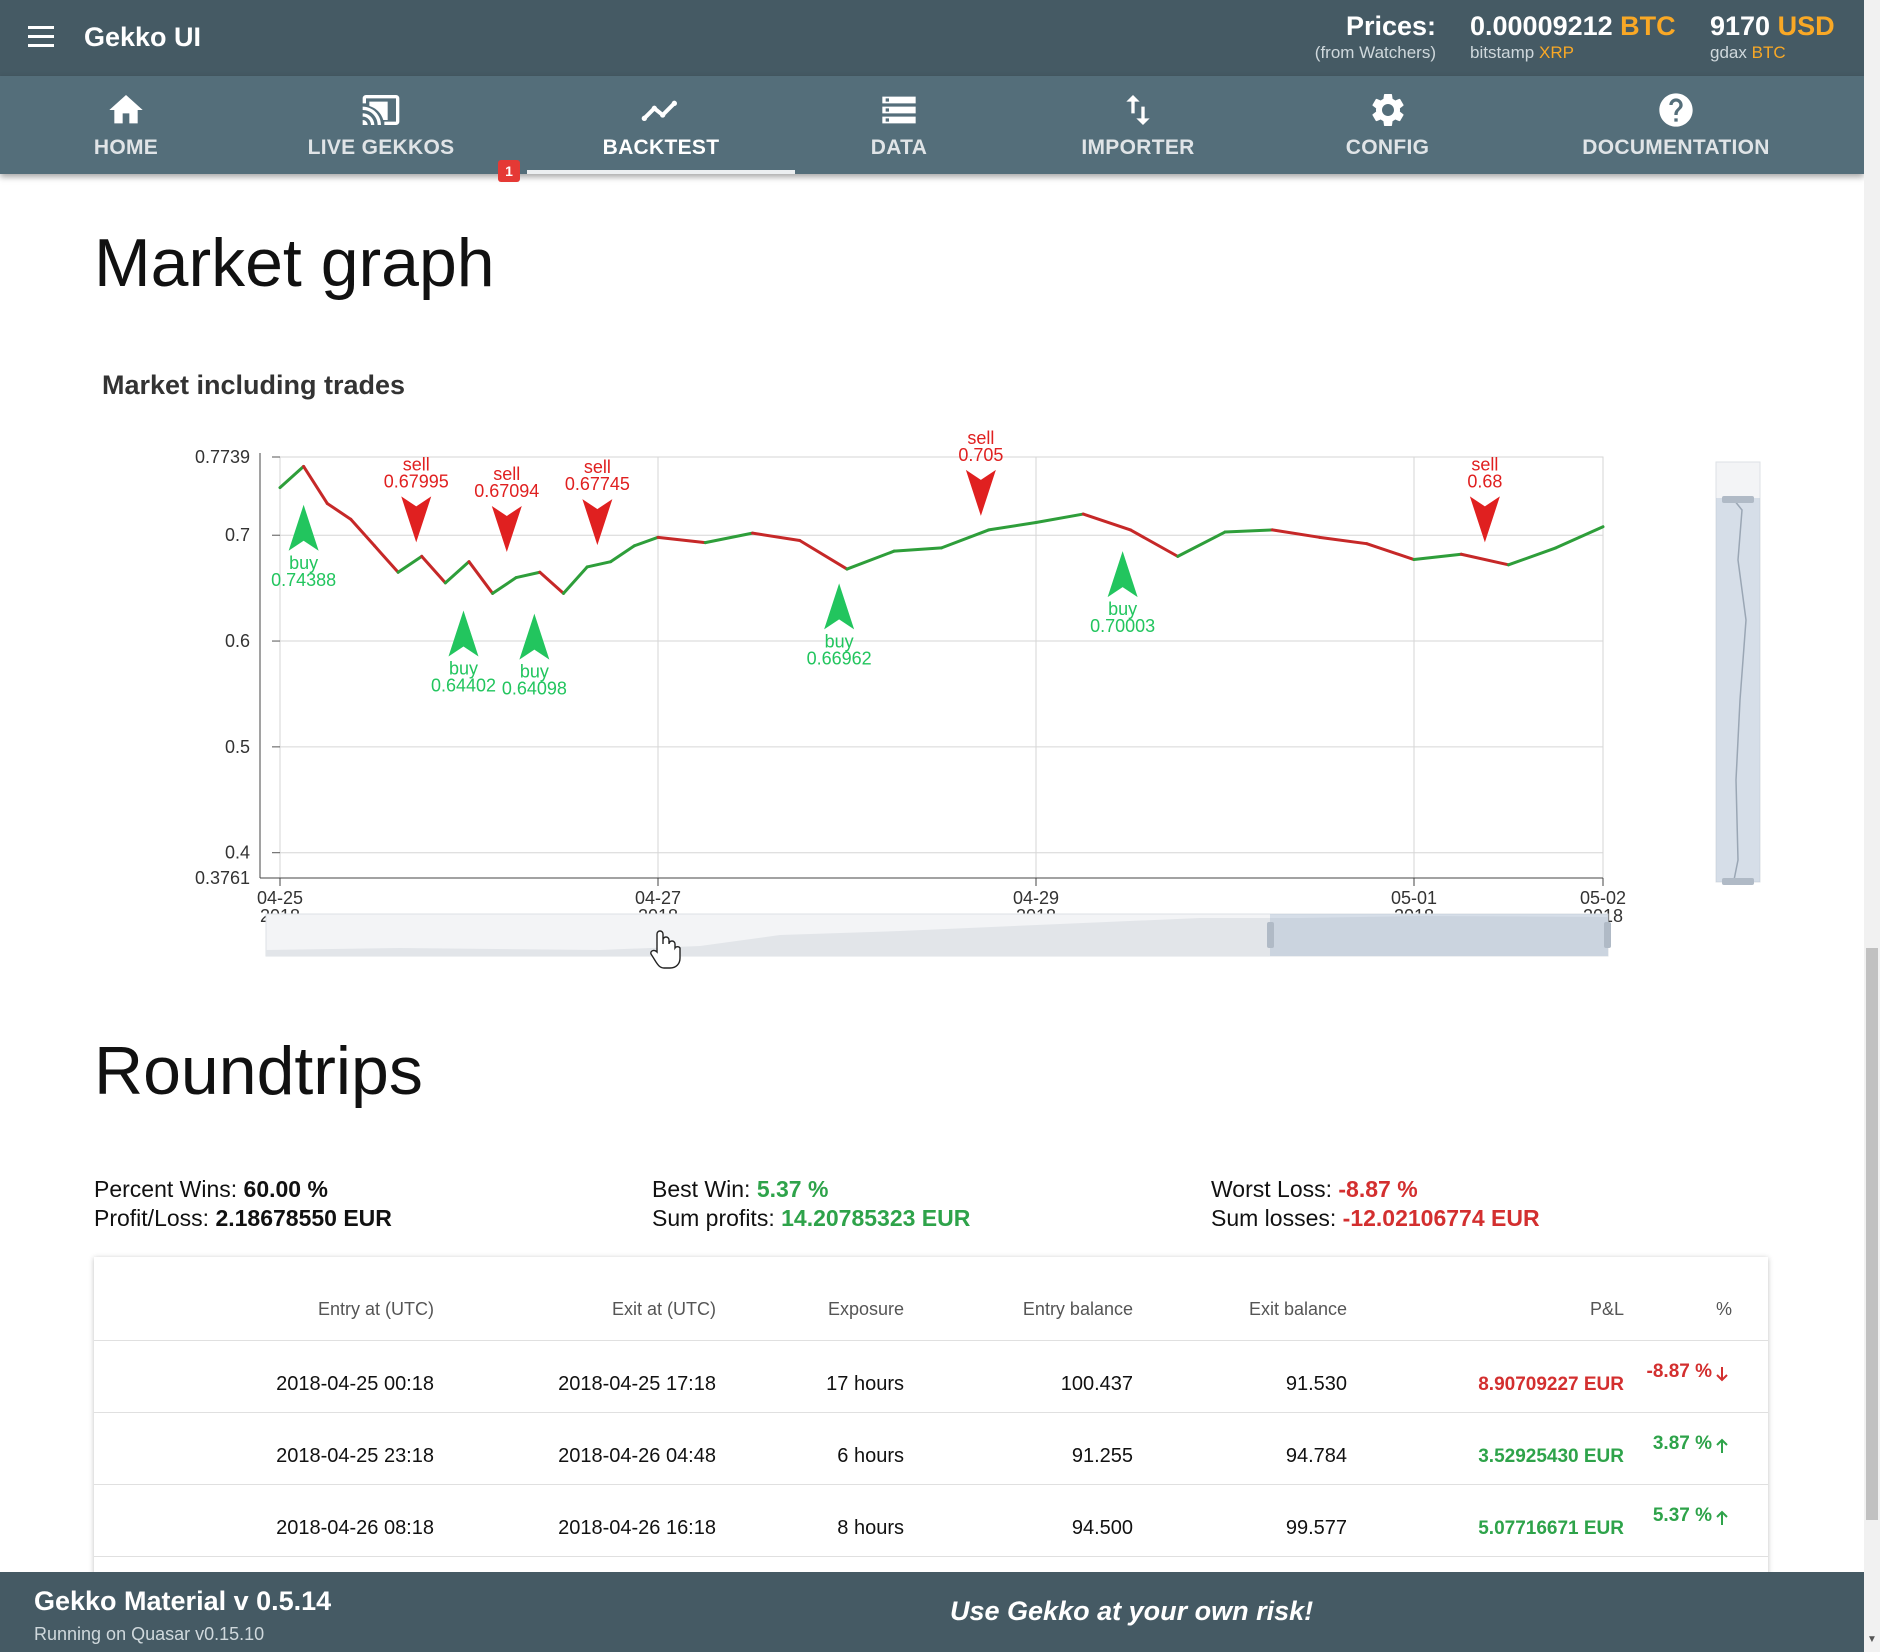  What do you see at coordinates (637, 1528) in the screenshot?
I see `exit-cell: 2018-04-26 16:18` at bounding box center [637, 1528].